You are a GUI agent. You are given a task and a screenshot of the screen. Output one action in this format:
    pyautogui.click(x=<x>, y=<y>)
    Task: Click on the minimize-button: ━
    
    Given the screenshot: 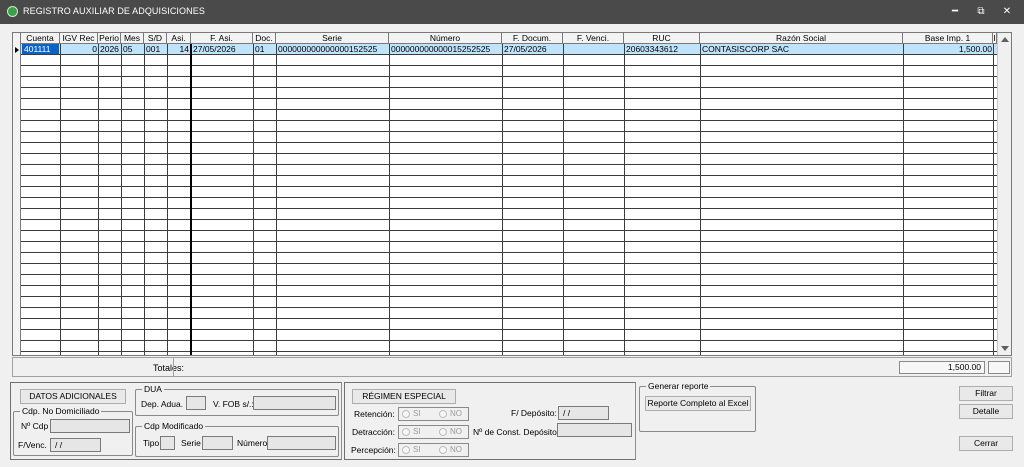 What is the action you would take?
    pyautogui.click(x=955, y=12)
    